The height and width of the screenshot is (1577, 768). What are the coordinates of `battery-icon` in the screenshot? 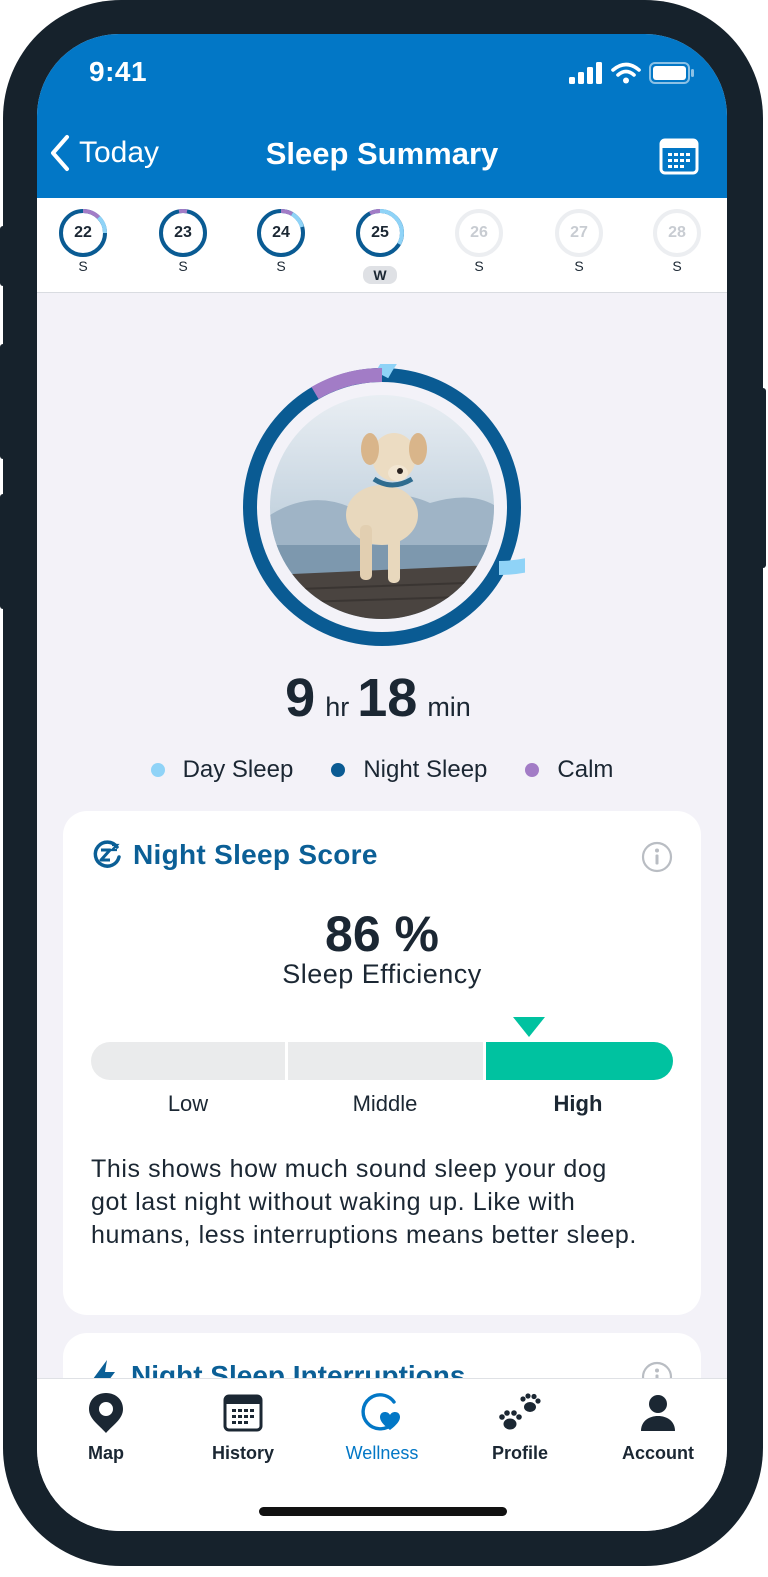 It's located at (671, 73).